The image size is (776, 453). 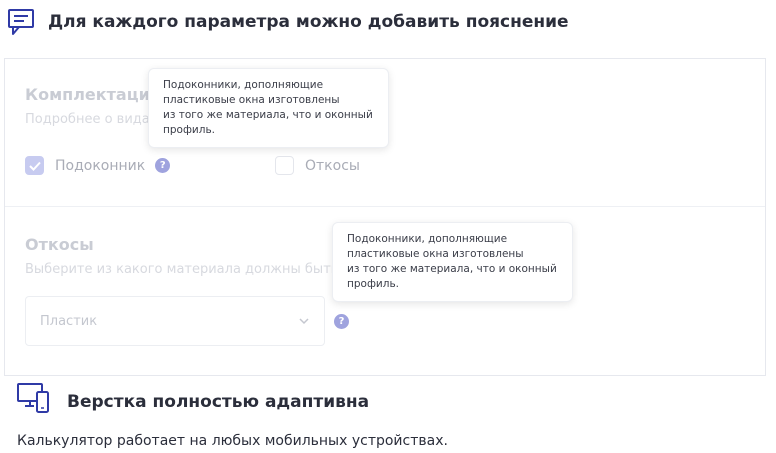 I want to click on select-value: Пластик, so click(x=69, y=321).